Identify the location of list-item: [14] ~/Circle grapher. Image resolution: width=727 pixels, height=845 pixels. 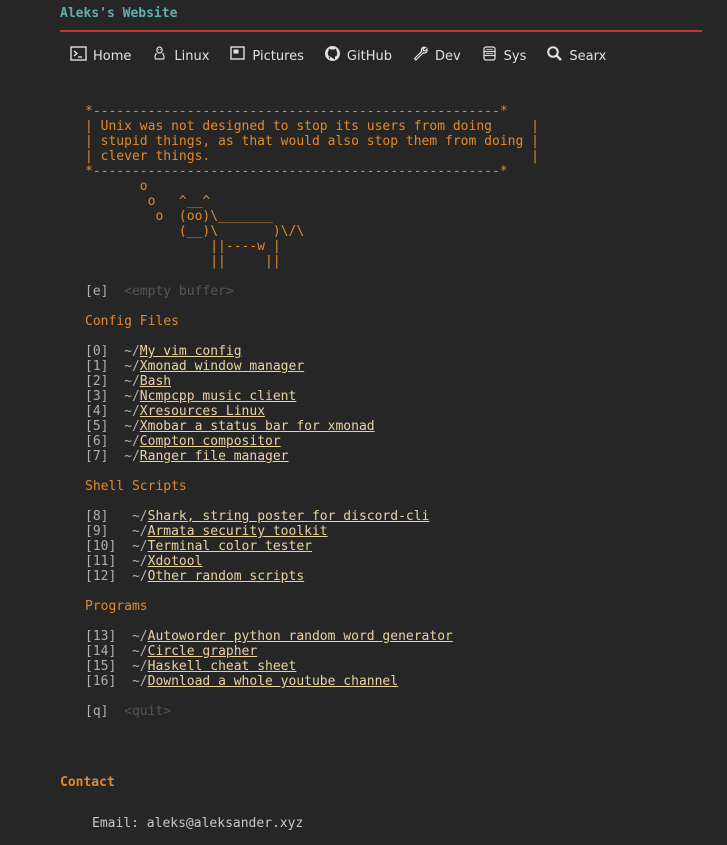
(171, 651).